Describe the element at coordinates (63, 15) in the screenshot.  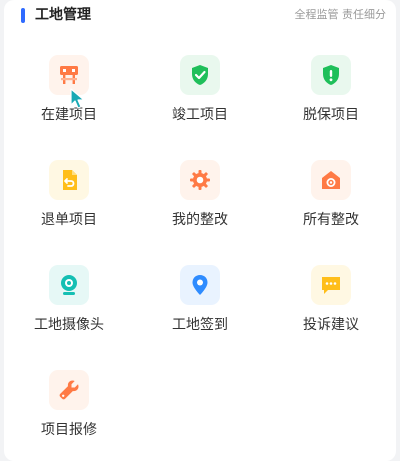
I see `section-title: 工地管理` at that location.